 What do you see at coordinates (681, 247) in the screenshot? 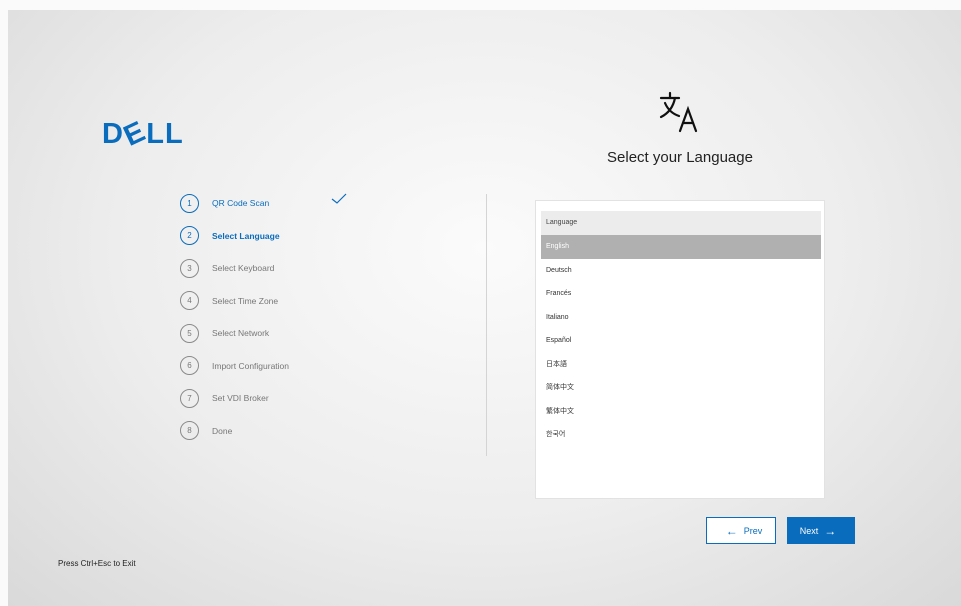
I see `language-option-english: English` at bounding box center [681, 247].